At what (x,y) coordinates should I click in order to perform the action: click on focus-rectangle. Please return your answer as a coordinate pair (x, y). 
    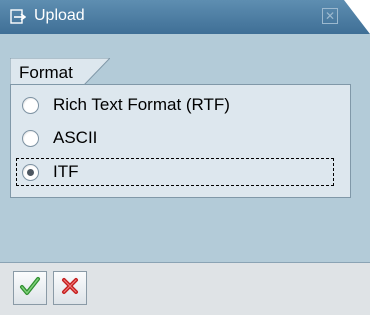
    Looking at the image, I should click on (175, 172).